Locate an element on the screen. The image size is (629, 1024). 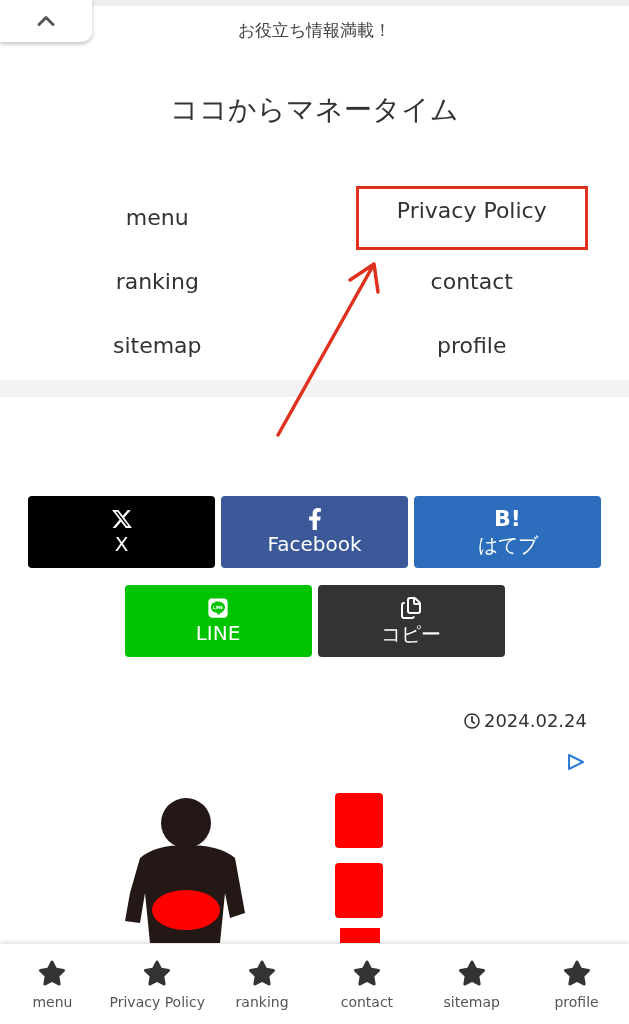
bottom-nav-item: menu is located at coordinates (52, 984).